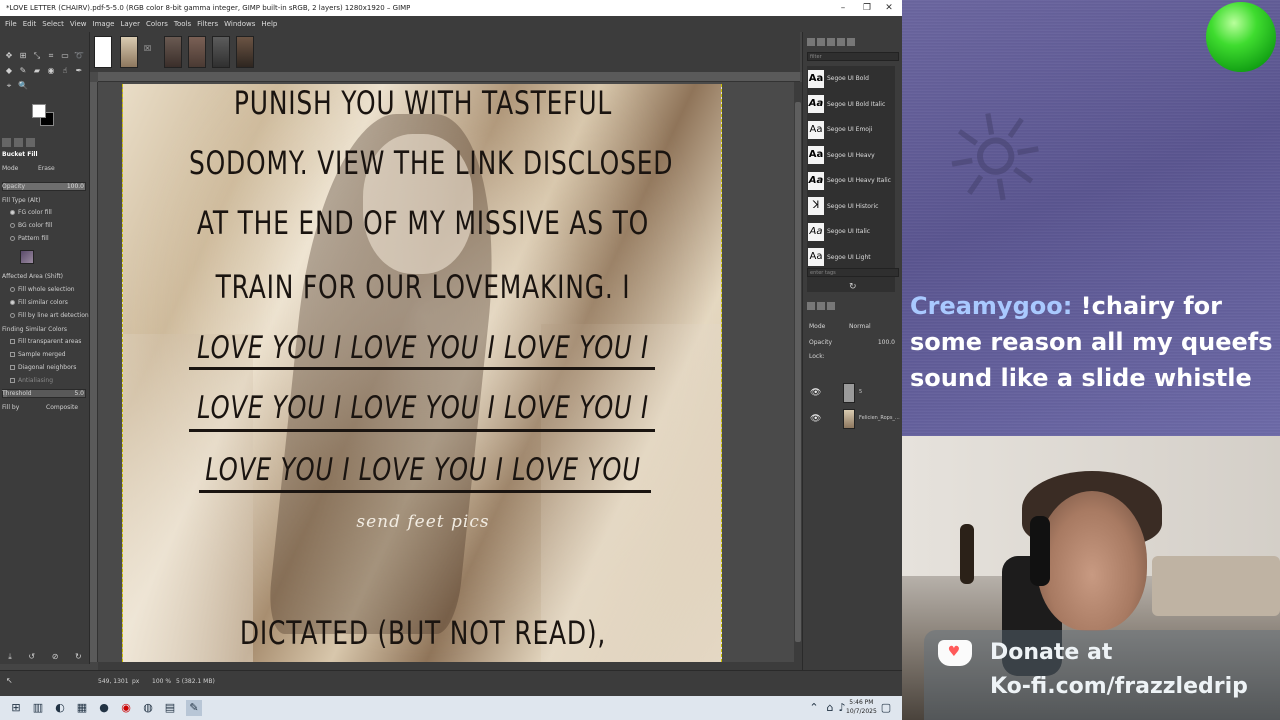 This screenshot has width=1280, height=720. I want to click on menu-tools: Tools, so click(182, 24).